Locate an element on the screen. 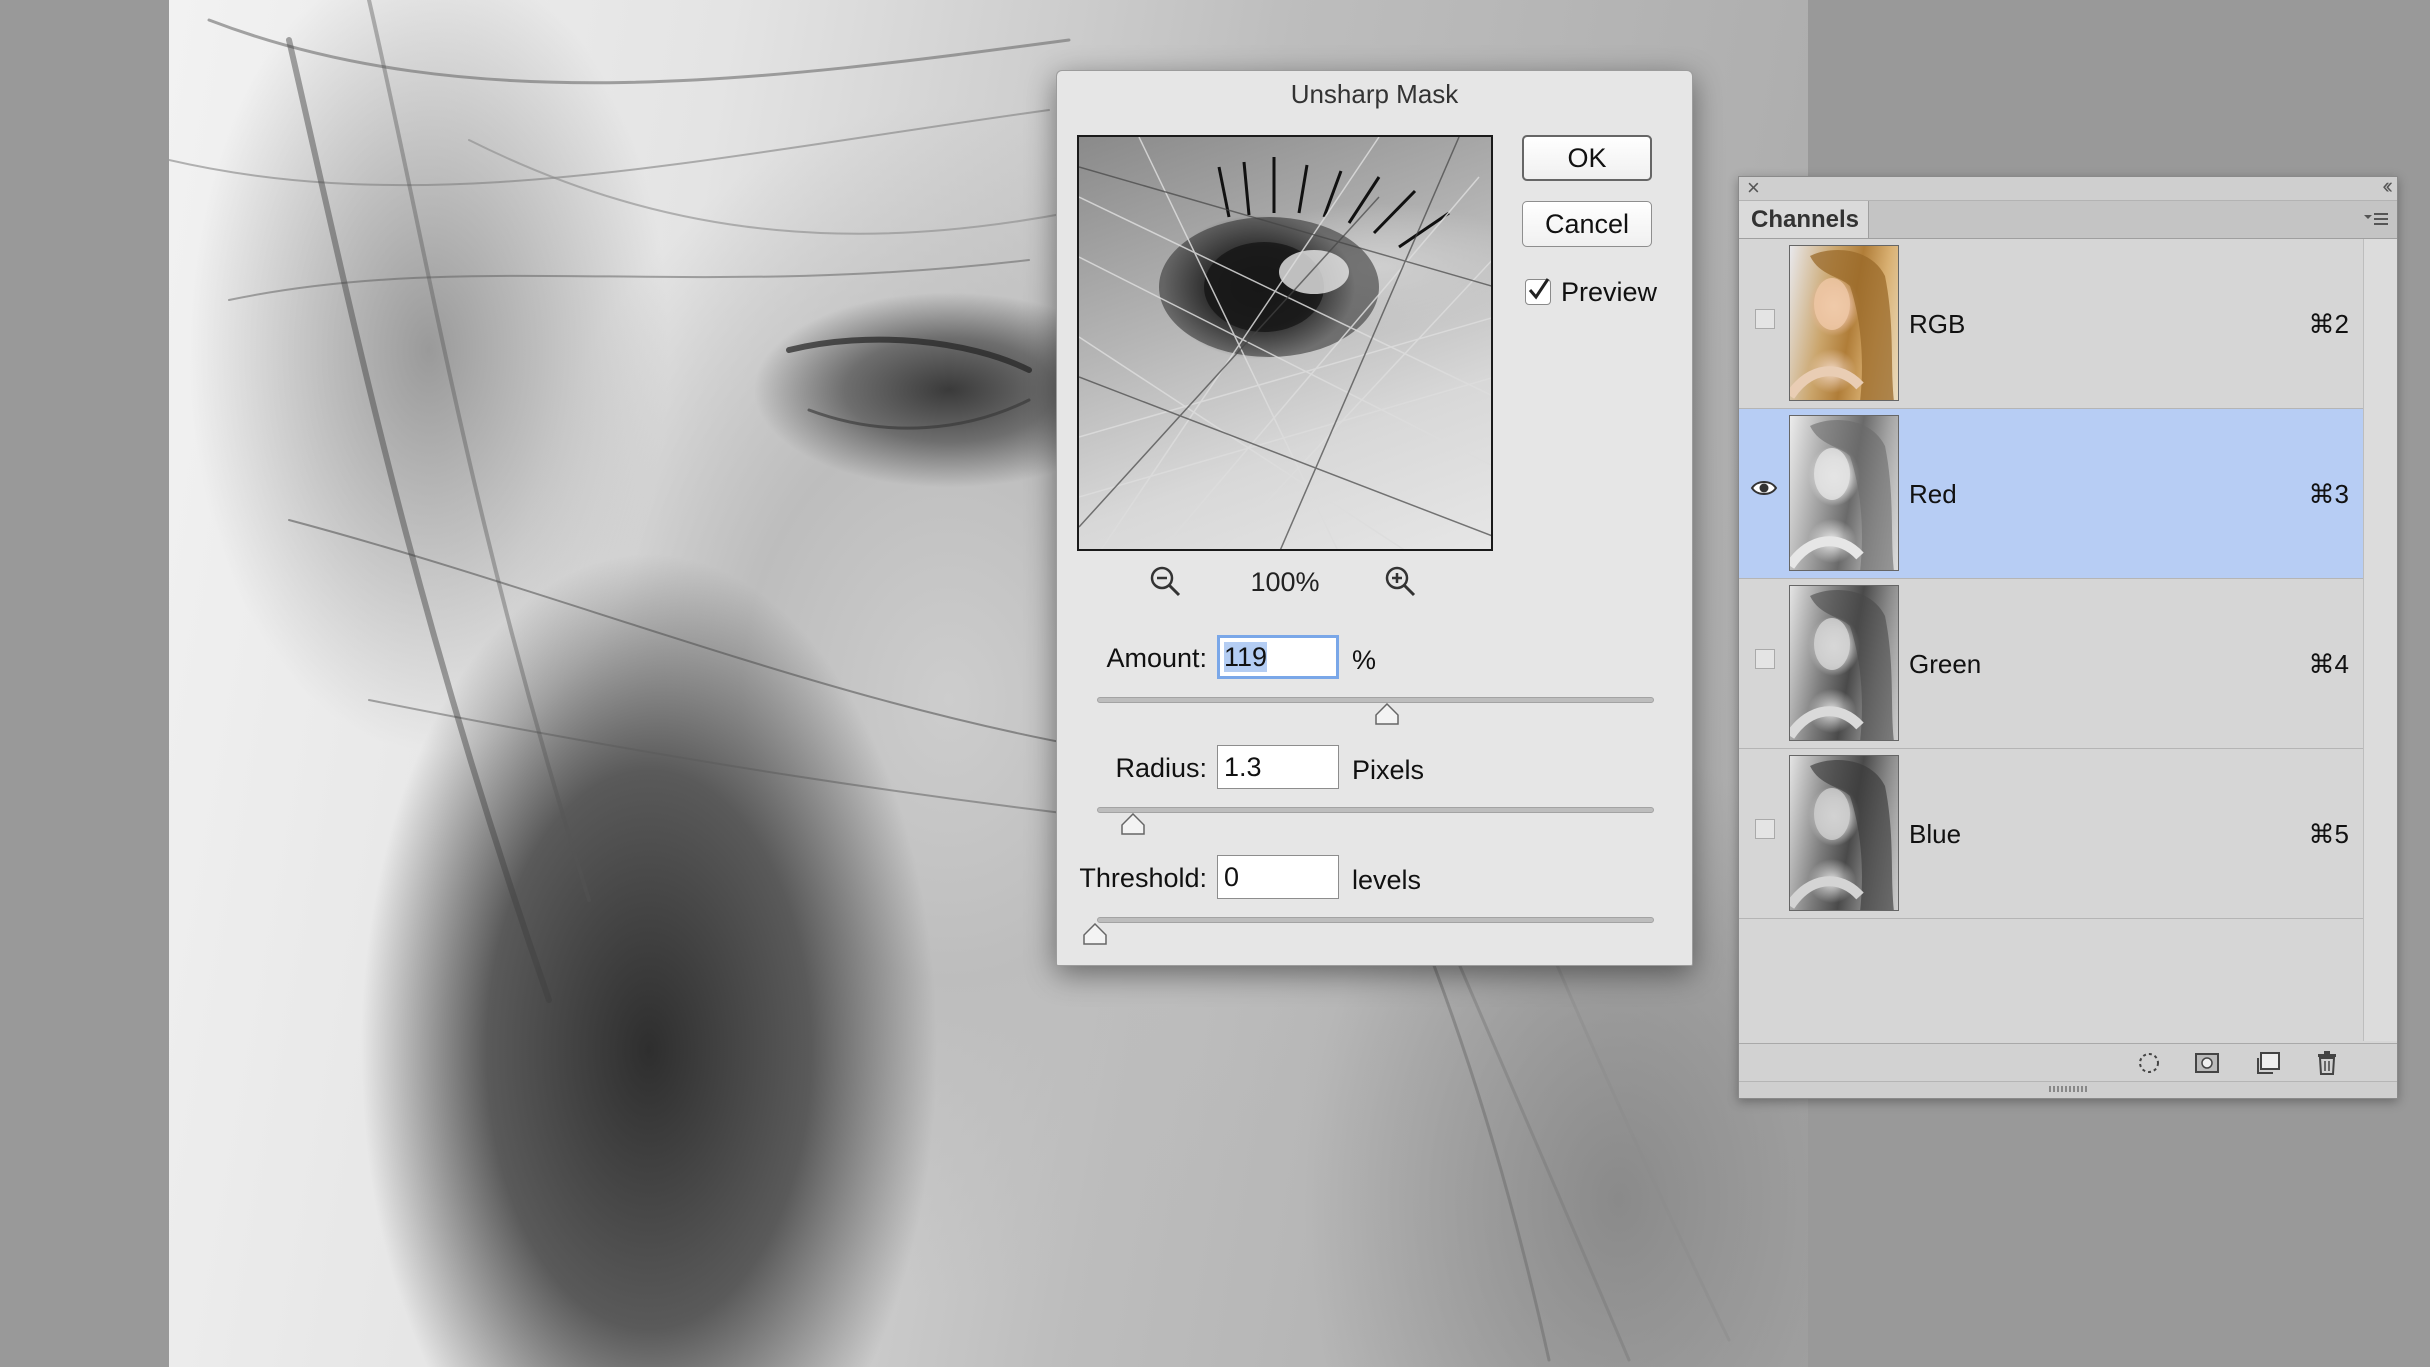 The height and width of the screenshot is (1367, 2430). trash-icon is located at coordinates (2327, 1063).